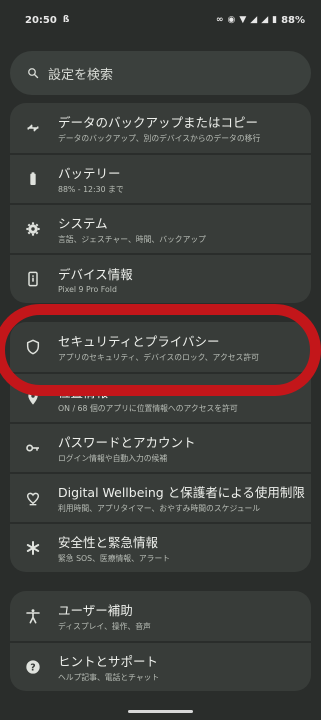  What do you see at coordinates (81, 75) in the screenshot?
I see `search-placeholder: 設定を検索` at bounding box center [81, 75].